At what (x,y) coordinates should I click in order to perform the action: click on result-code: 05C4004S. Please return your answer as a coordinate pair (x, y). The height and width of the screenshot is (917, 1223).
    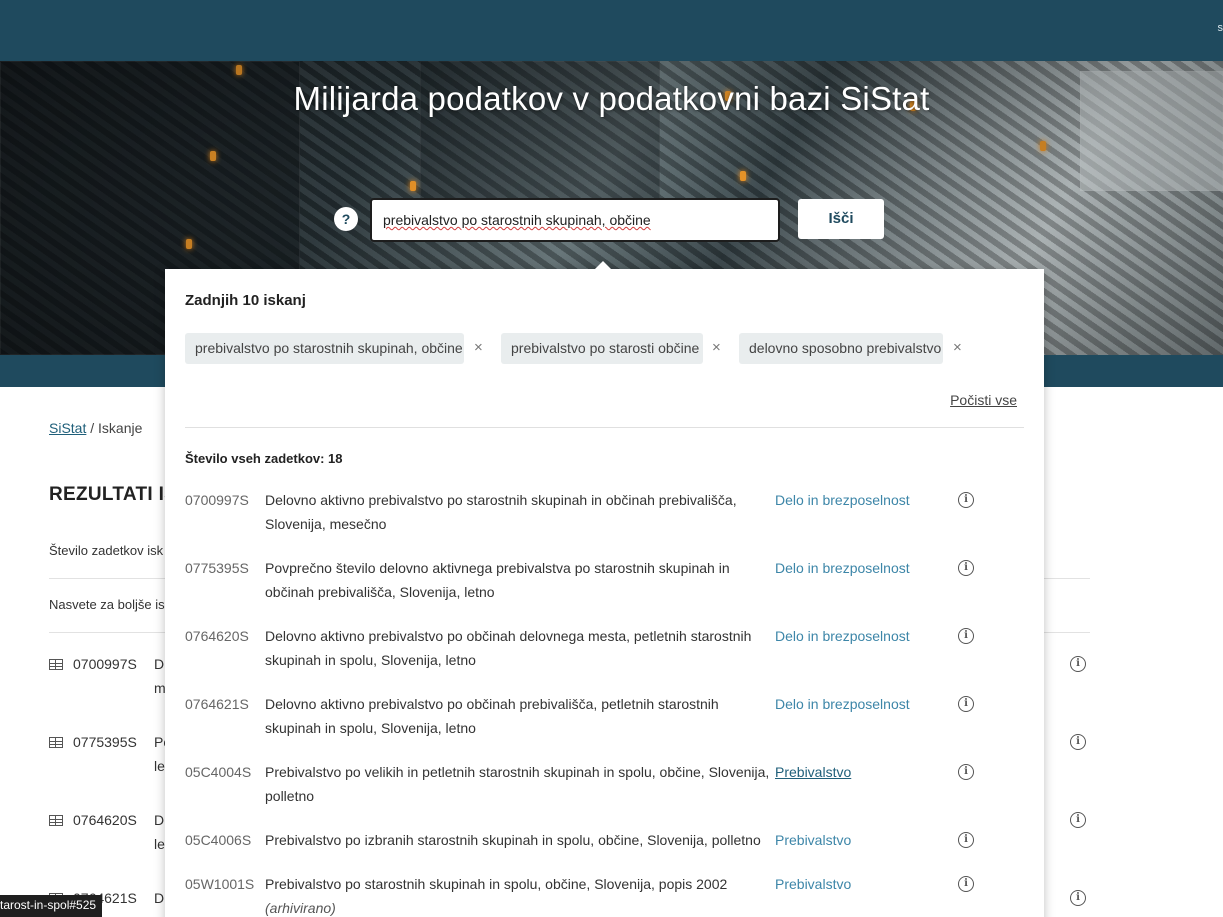
    Looking at the image, I should click on (218, 772).